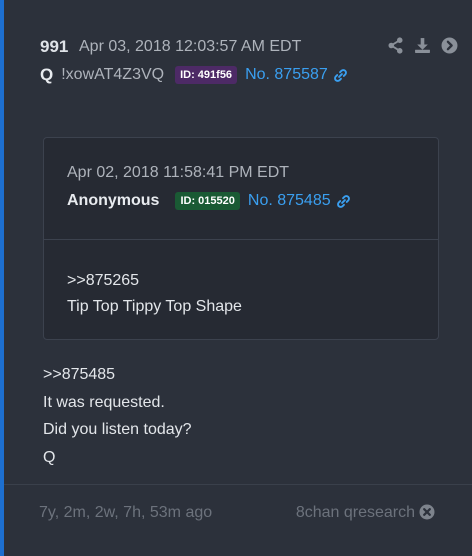 This screenshot has width=472, height=556. I want to click on tripcode: !xowAT4Z3VQ, so click(113, 74).